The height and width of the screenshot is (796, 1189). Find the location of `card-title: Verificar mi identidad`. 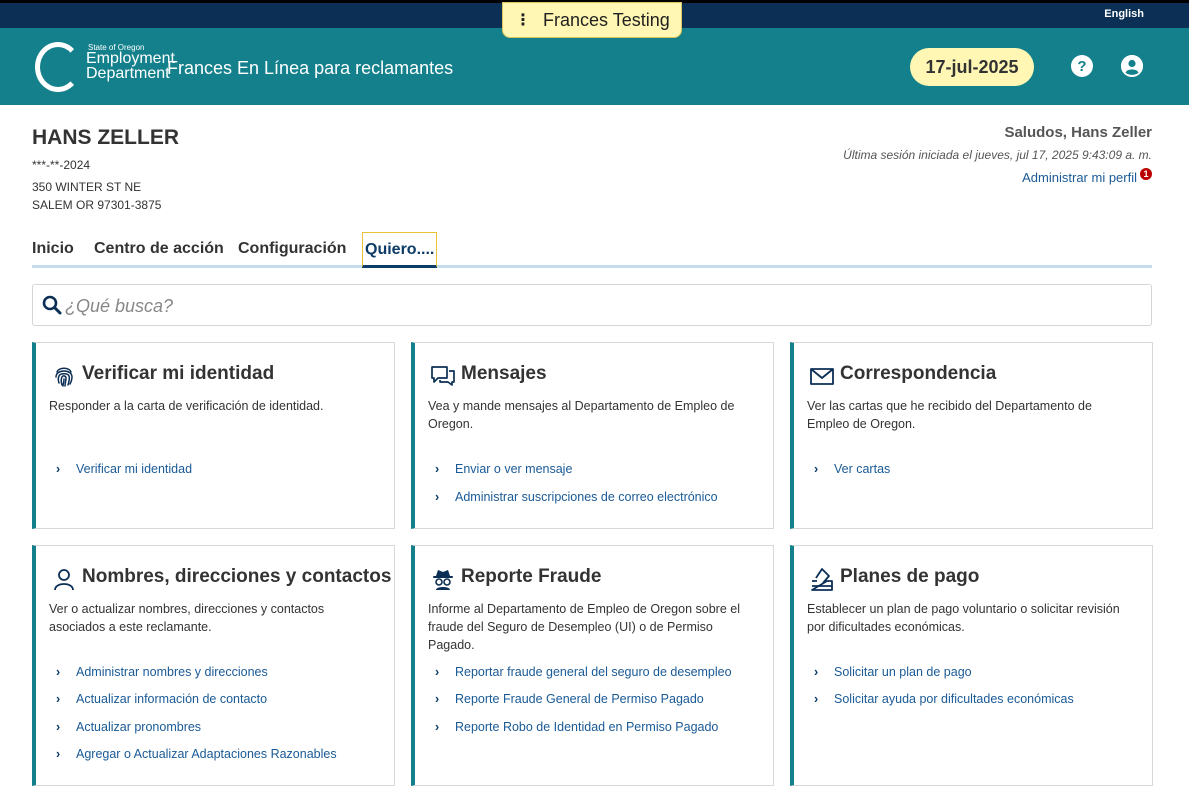

card-title: Verificar mi identidad is located at coordinates (178, 373).